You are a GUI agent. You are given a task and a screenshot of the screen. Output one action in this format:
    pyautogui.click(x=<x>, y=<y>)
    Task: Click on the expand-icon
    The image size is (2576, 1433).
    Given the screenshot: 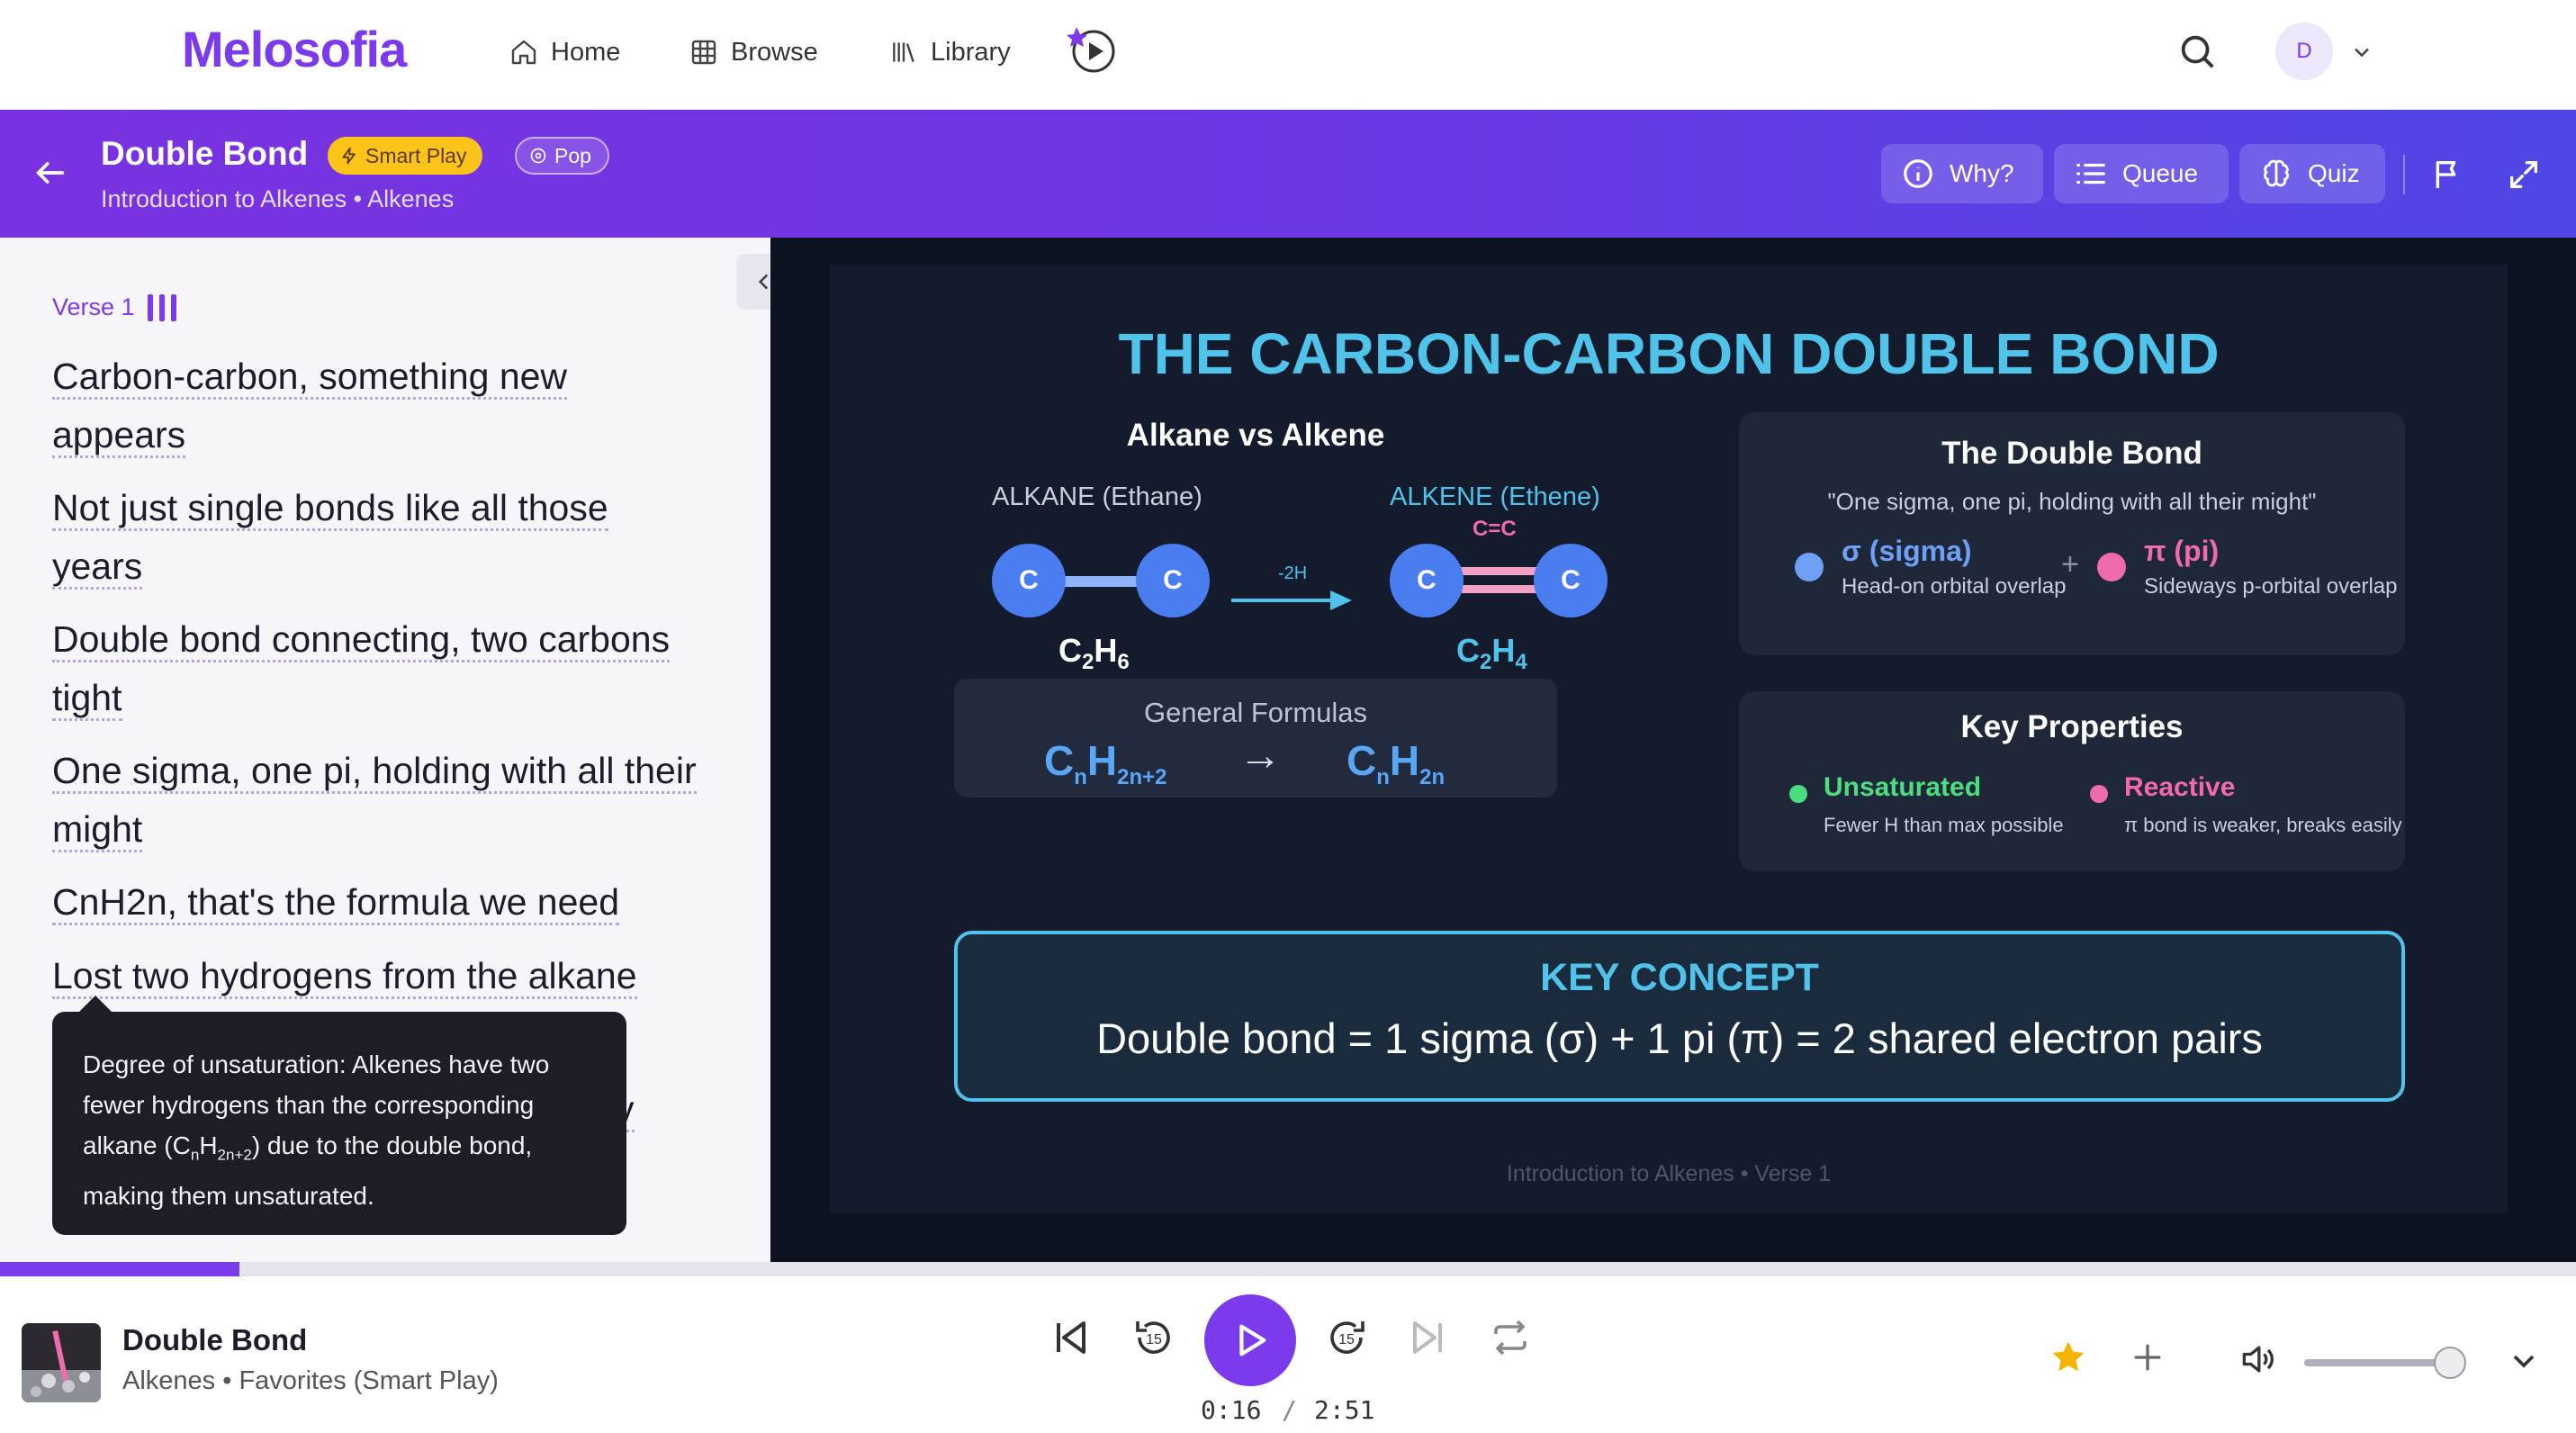 What is the action you would take?
    pyautogui.click(x=2524, y=175)
    